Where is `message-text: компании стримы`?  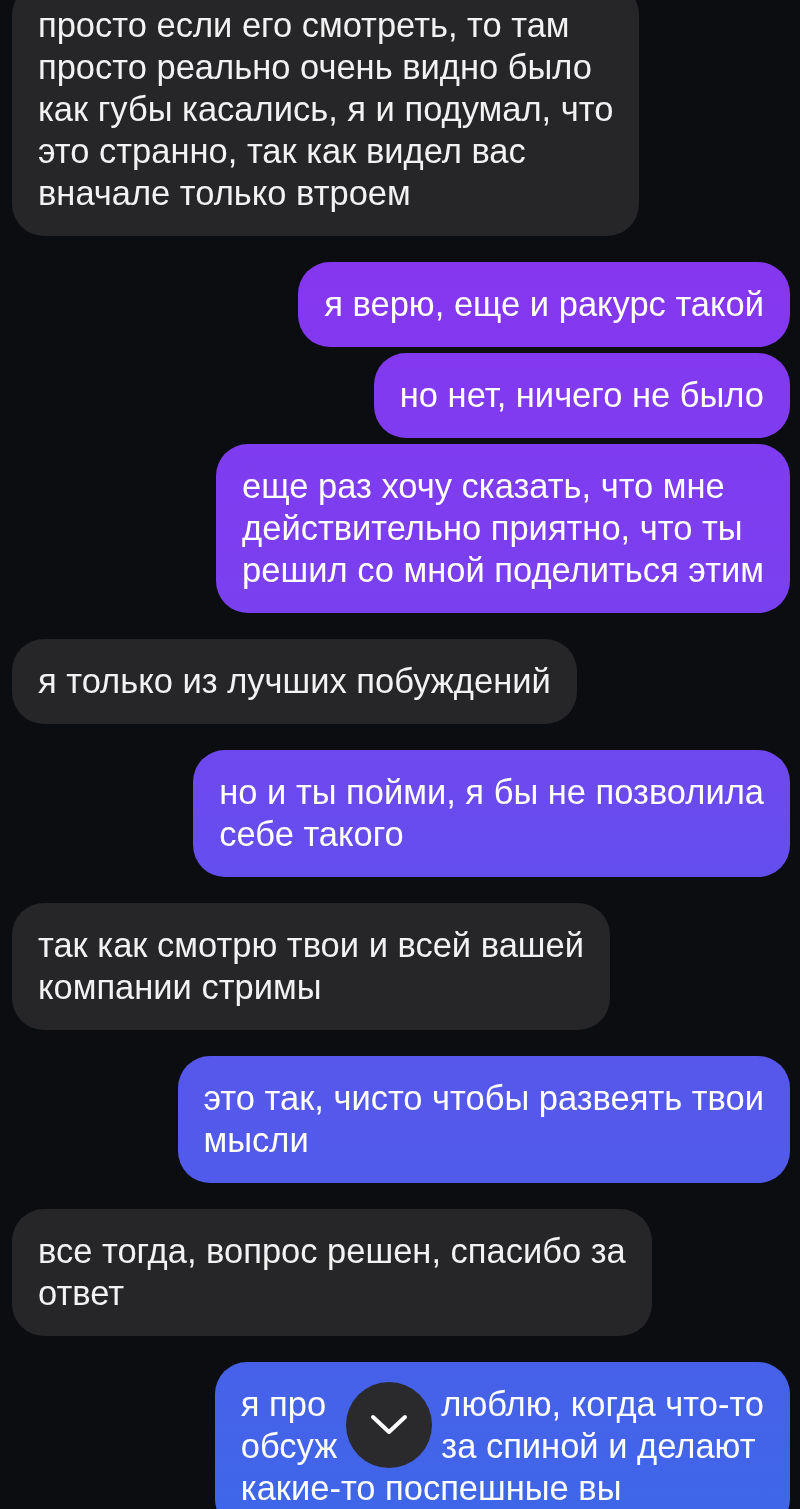 message-text: компании стримы is located at coordinates (180, 987).